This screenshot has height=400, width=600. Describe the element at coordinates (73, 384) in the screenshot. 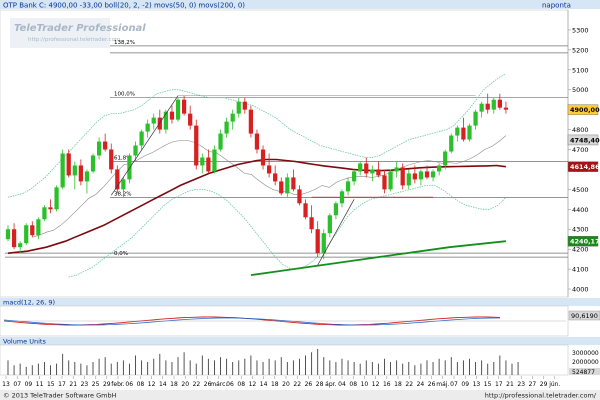

I see `date-tick-label: 21` at that location.